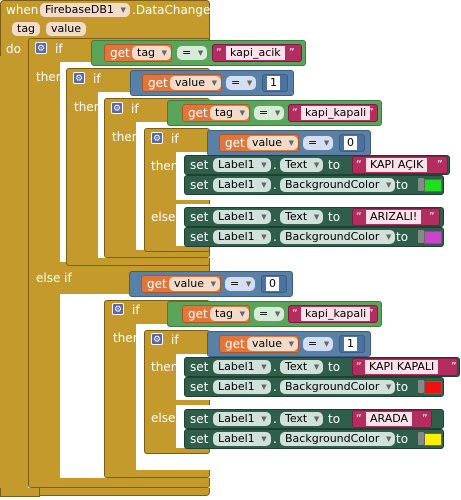  Describe the element at coordinates (394, 217) in the screenshot. I see `text-value: ARIZALI!` at that location.